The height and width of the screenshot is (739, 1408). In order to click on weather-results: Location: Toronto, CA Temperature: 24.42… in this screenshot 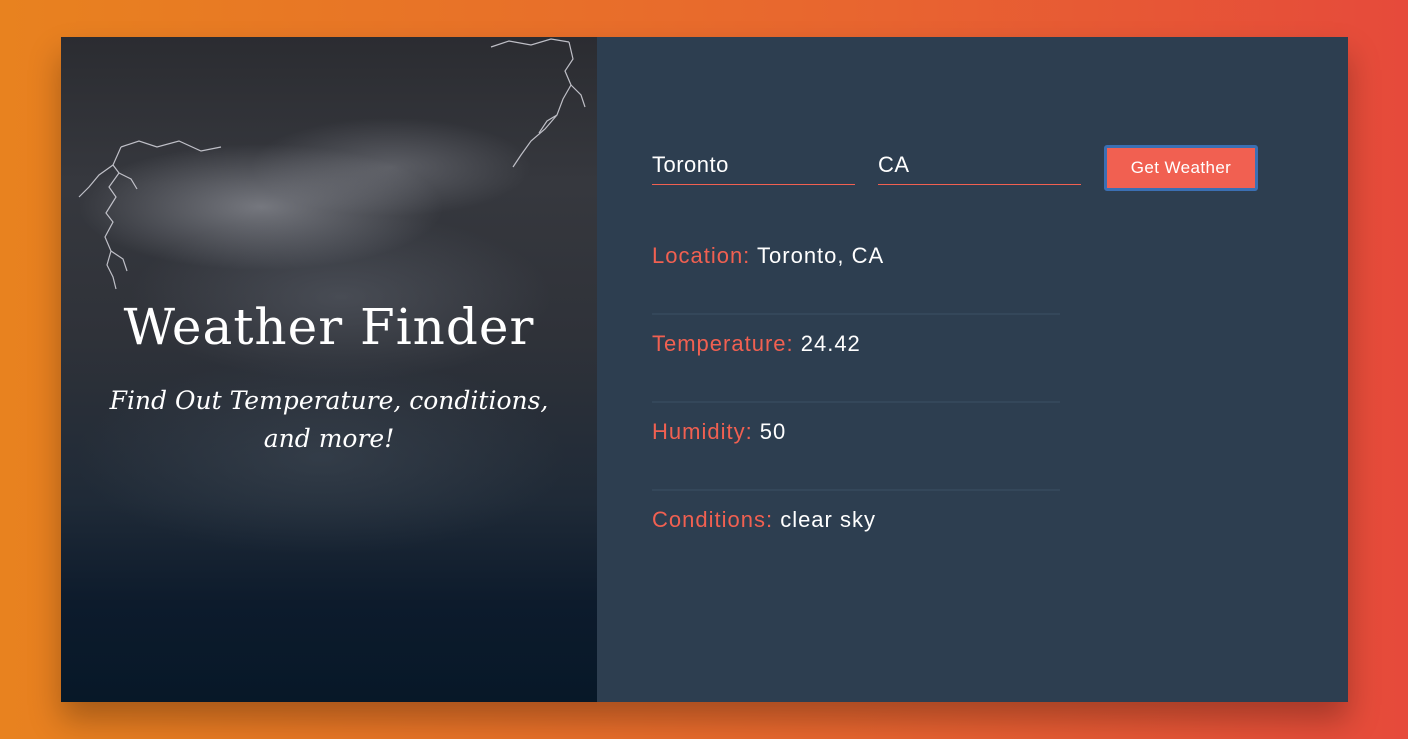, I will do `click(856, 403)`.